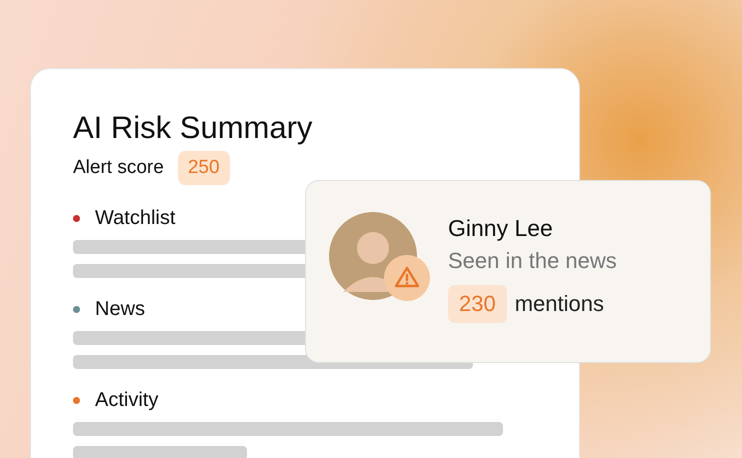  What do you see at coordinates (477, 304) in the screenshot?
I see `mentions-badge: 230` at bounding box center [477, 304].